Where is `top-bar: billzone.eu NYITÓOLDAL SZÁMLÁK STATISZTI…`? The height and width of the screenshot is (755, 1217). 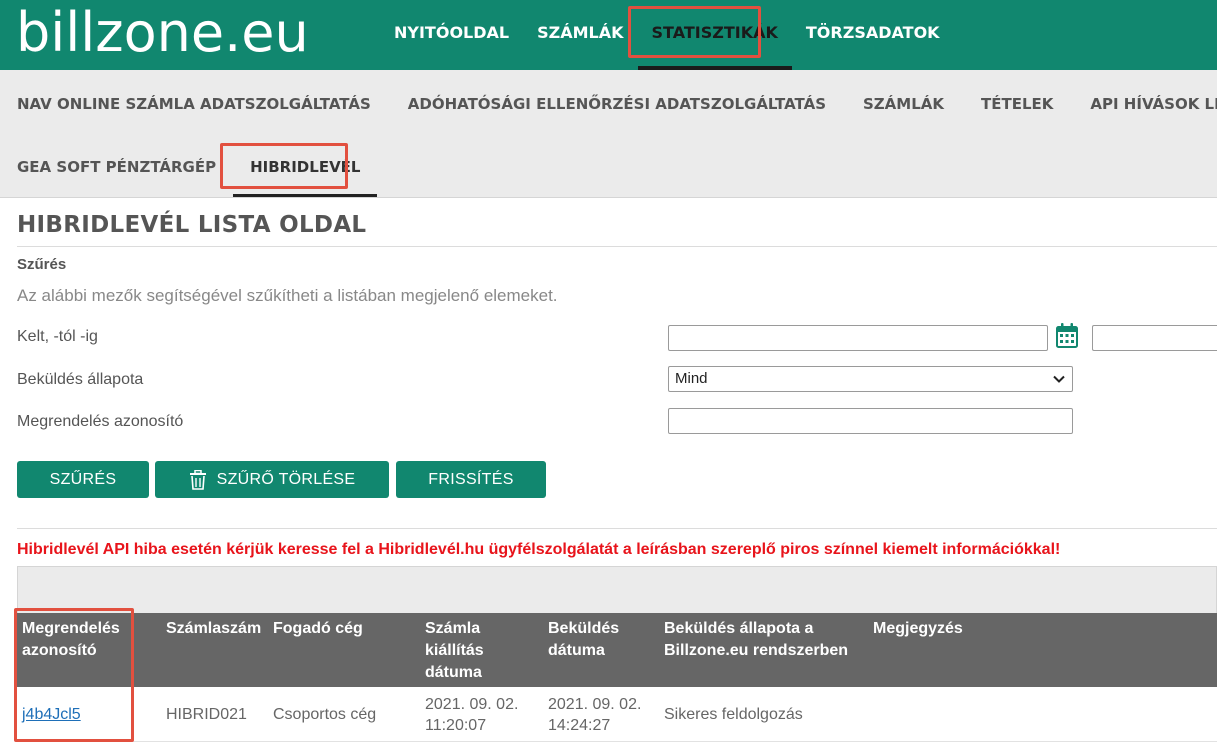
top-bar: billzone.eu NYITÓOLDAL SZÁMLÁK STATISZTI… is located at coordinates (608, 35).